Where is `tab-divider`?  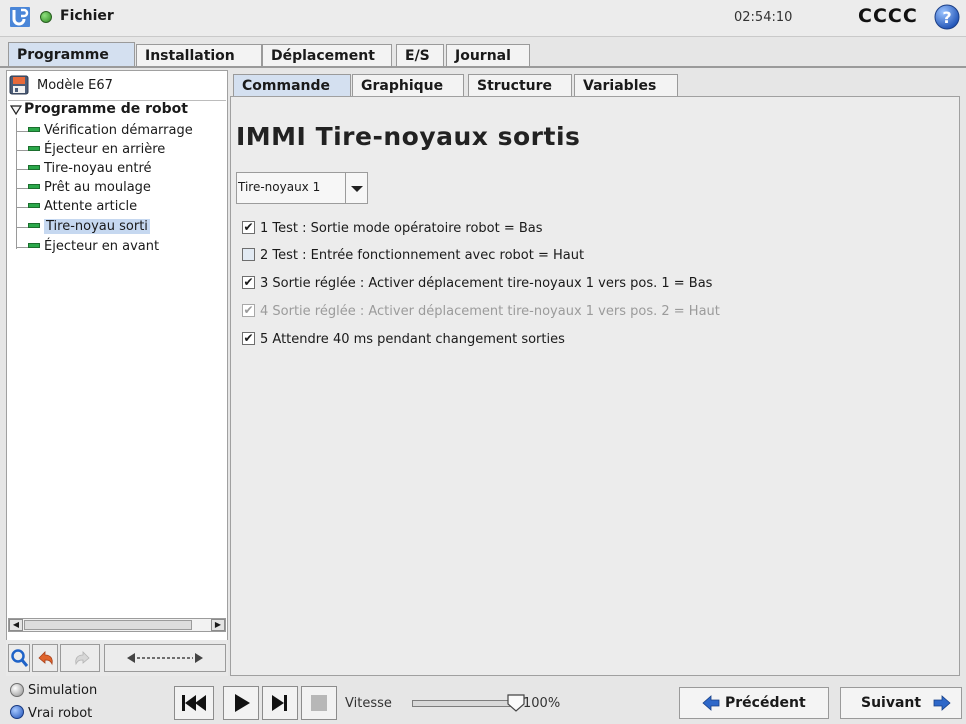
tab-divider is located at coordinates (483, 67).